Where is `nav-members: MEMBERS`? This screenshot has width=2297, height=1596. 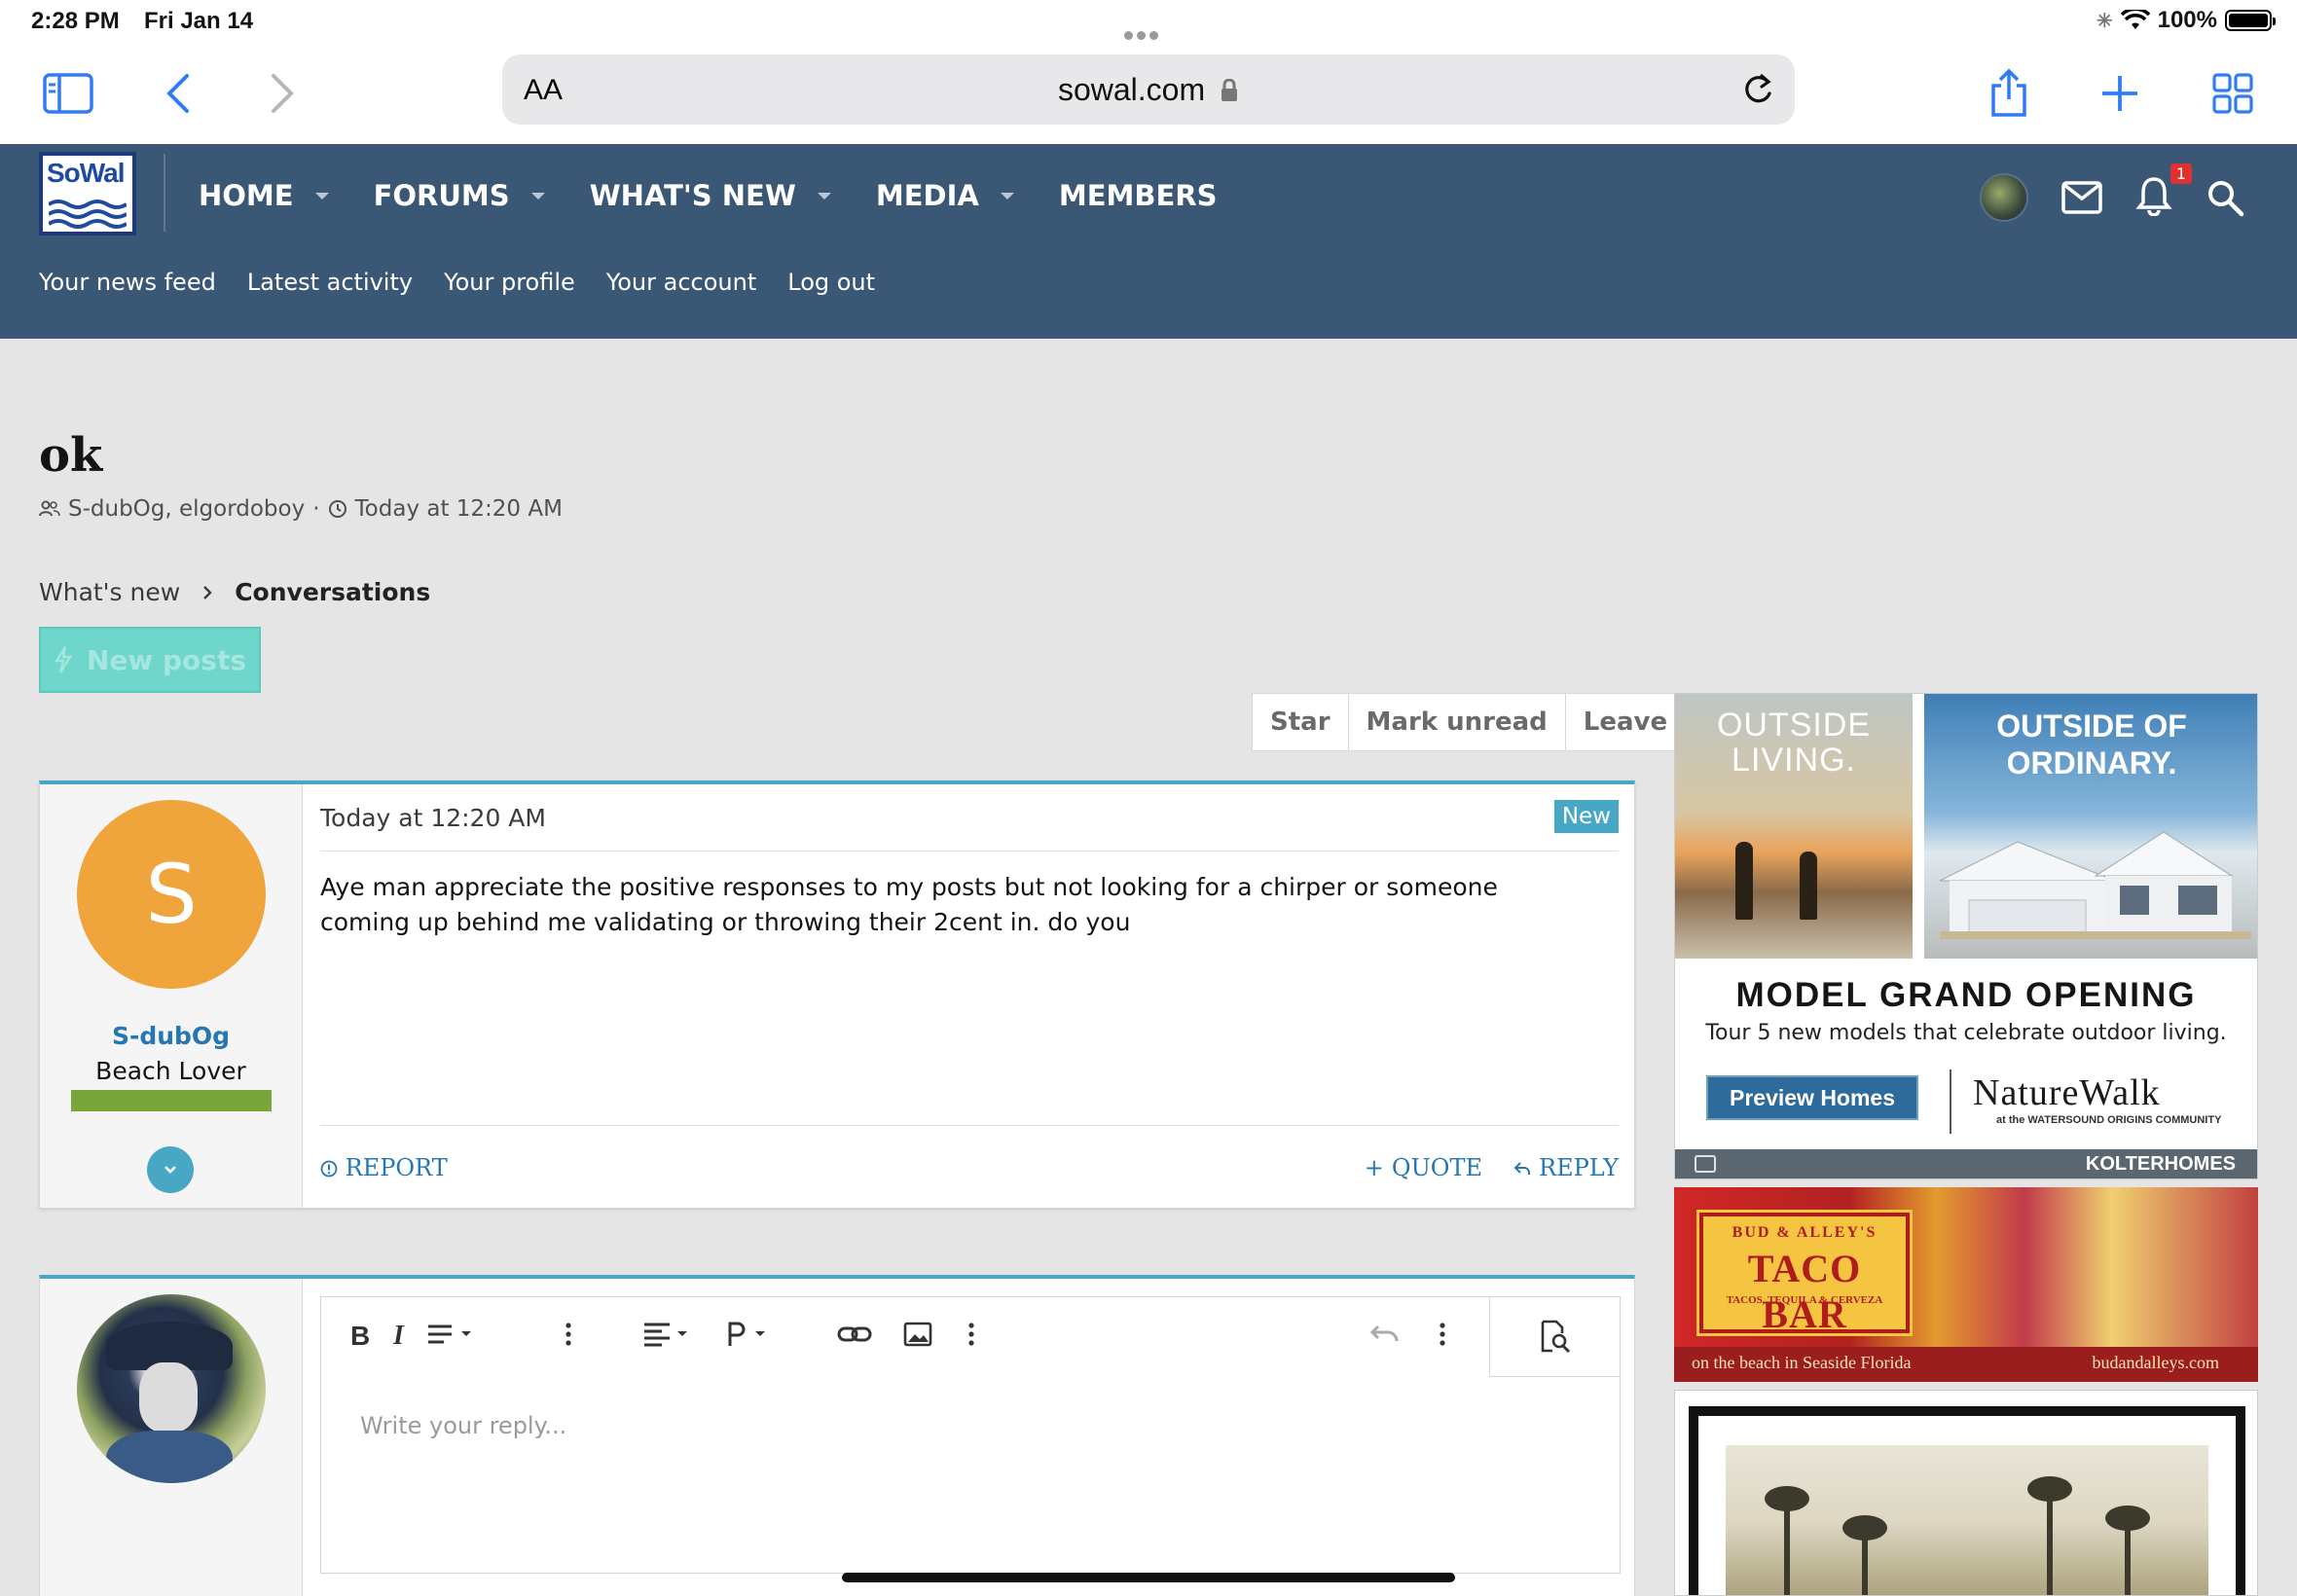 nav-members: MEMBERS is located at coordinates (1138, 195).